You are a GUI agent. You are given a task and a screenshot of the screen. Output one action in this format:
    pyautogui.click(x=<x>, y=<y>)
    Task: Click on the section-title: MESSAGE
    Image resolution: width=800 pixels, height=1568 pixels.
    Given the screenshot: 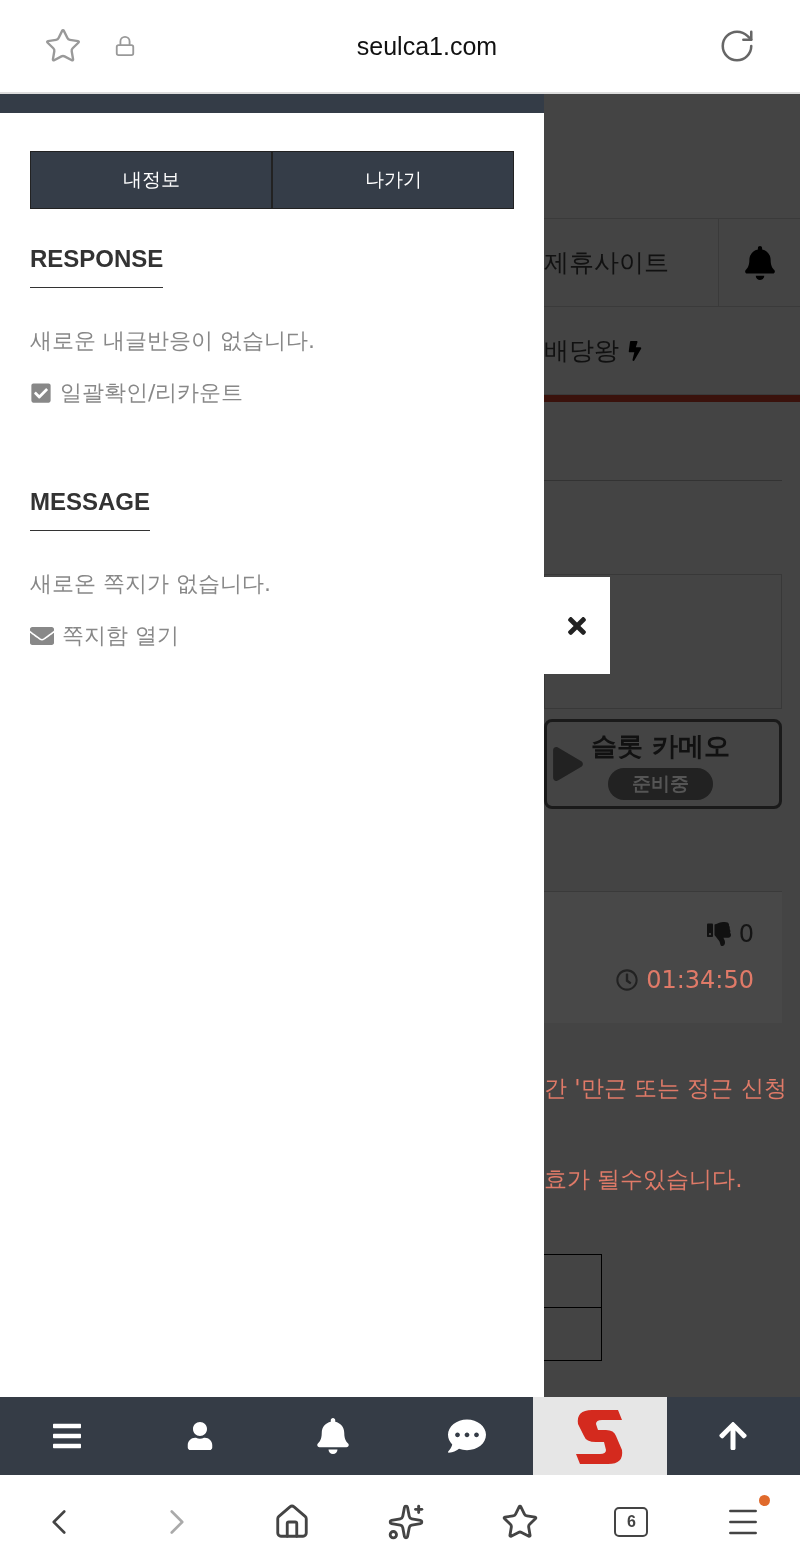 What is the action you would take?
    pyautogui.click(x=90, y=509)
    